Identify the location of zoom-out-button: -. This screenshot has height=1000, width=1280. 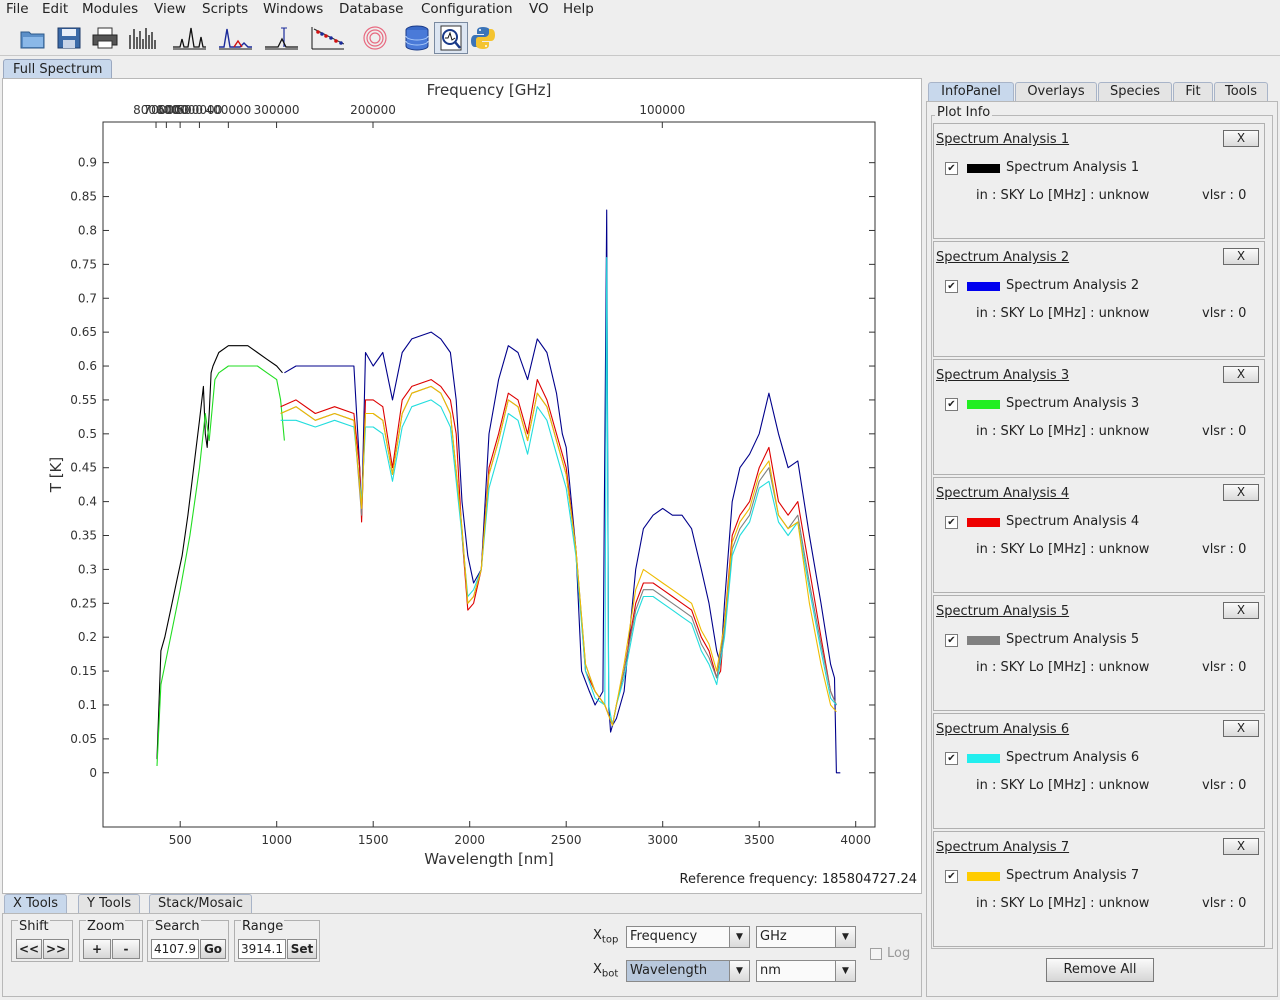
(126, 949).